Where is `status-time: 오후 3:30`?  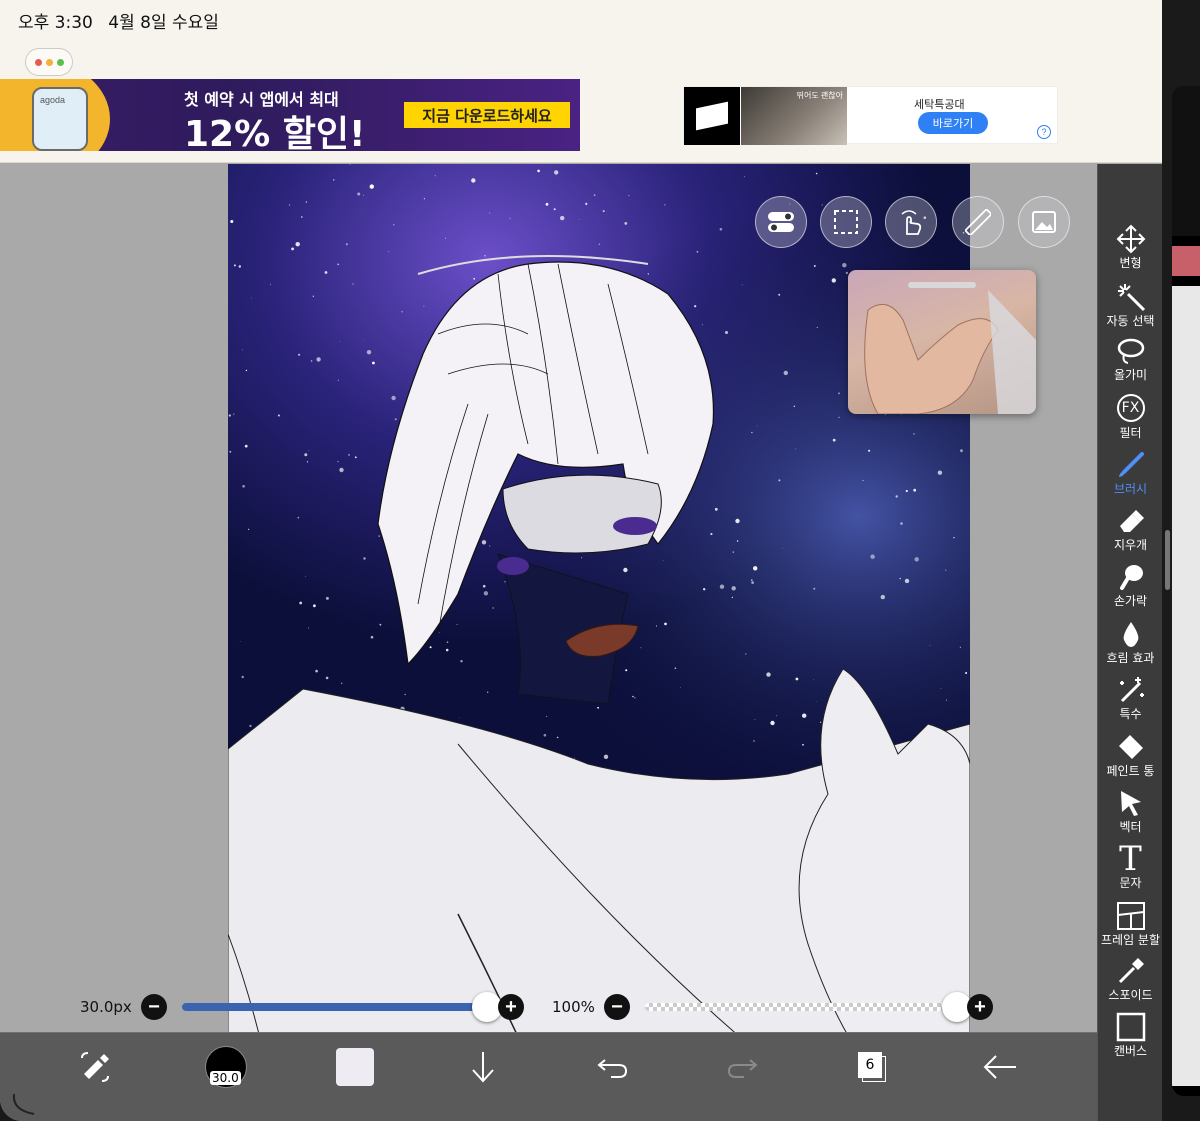 status-time: 오후 3:30 is located at coordinates (55, 23).